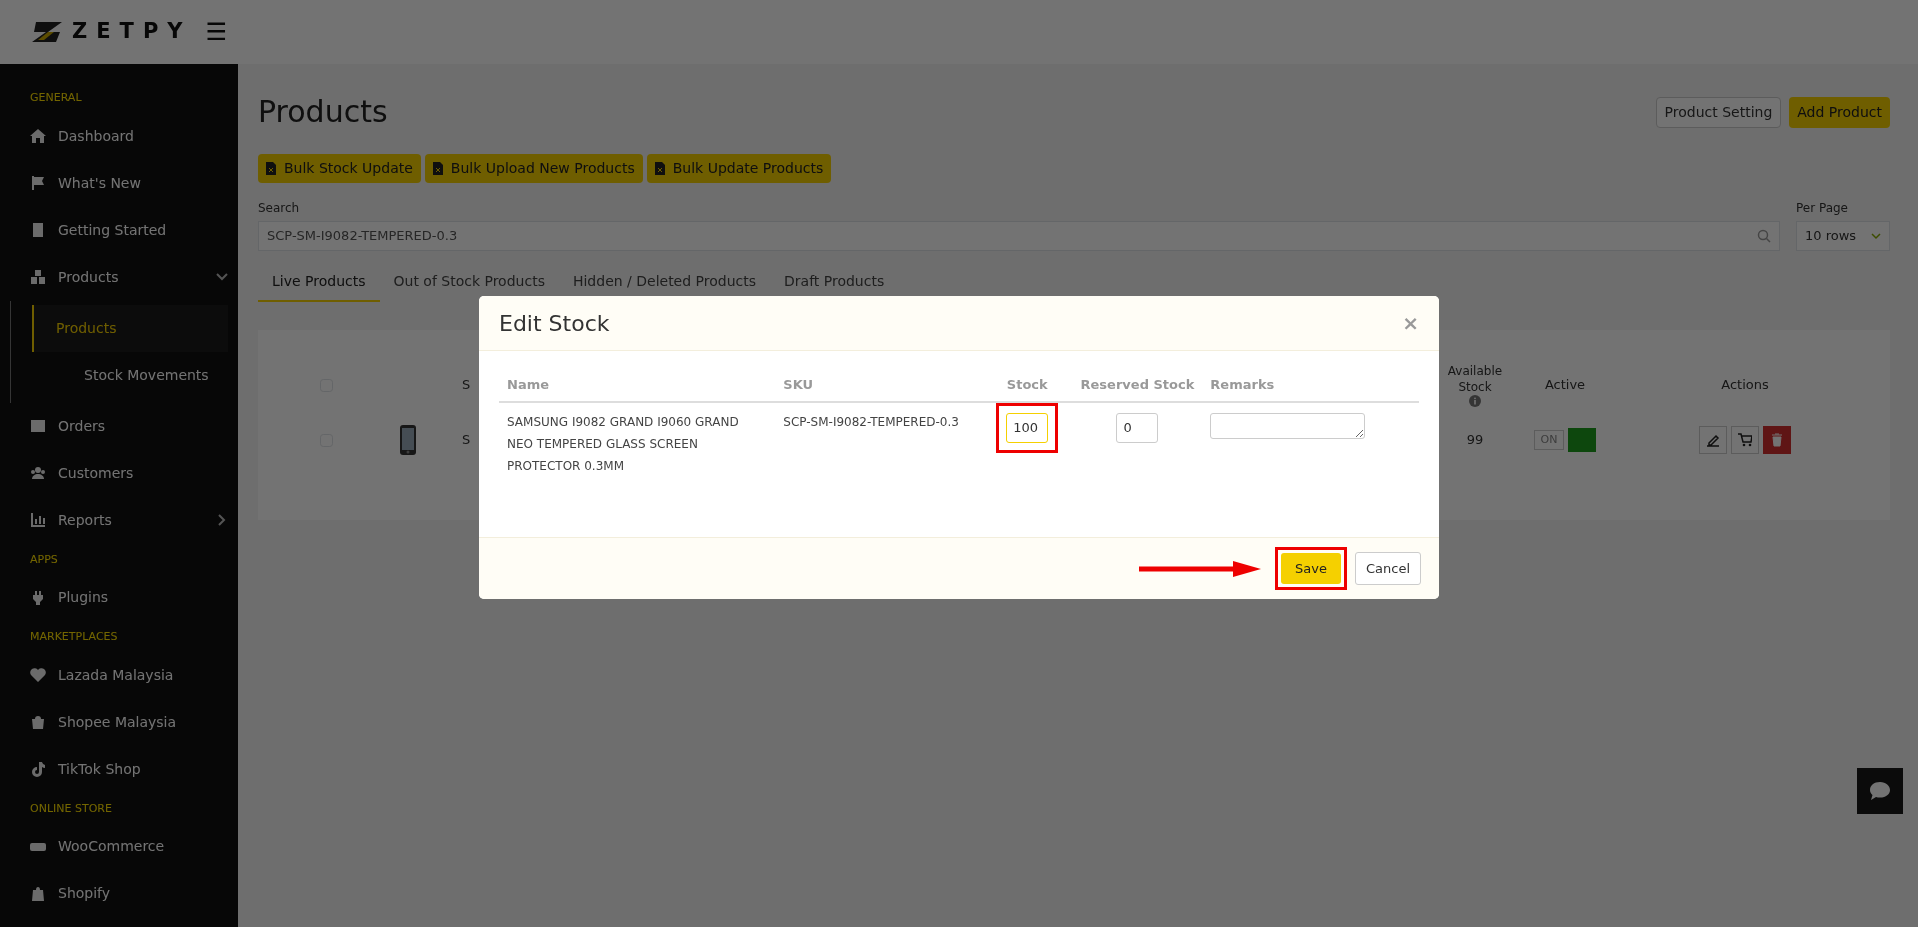  What do you see at coordinates (469, 284) in the screenshot?
I see `tab: Out of Stock Products` at bounding box center [469, 284].